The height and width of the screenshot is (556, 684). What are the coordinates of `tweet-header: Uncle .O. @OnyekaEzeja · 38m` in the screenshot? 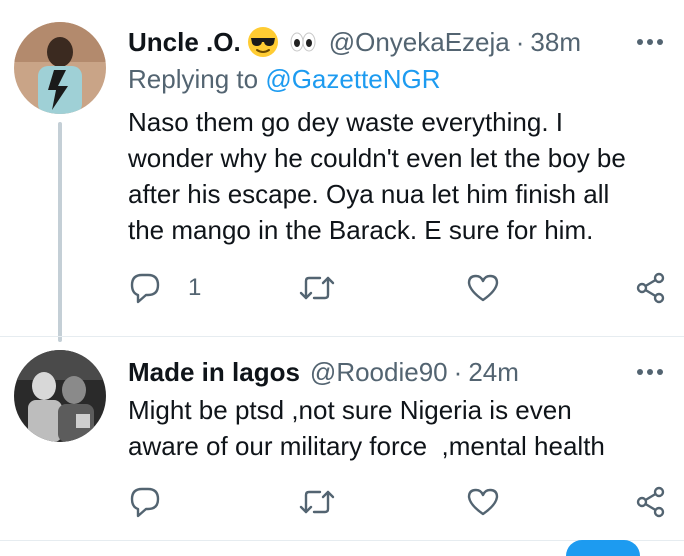 It's located at (399, 42).